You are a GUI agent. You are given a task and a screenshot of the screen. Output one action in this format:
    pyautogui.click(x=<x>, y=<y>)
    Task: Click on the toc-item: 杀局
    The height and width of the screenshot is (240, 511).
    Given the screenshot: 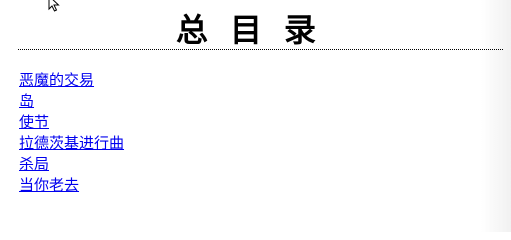 What is the action you would take?
    pyautogui.click(x=71, y=163)
    